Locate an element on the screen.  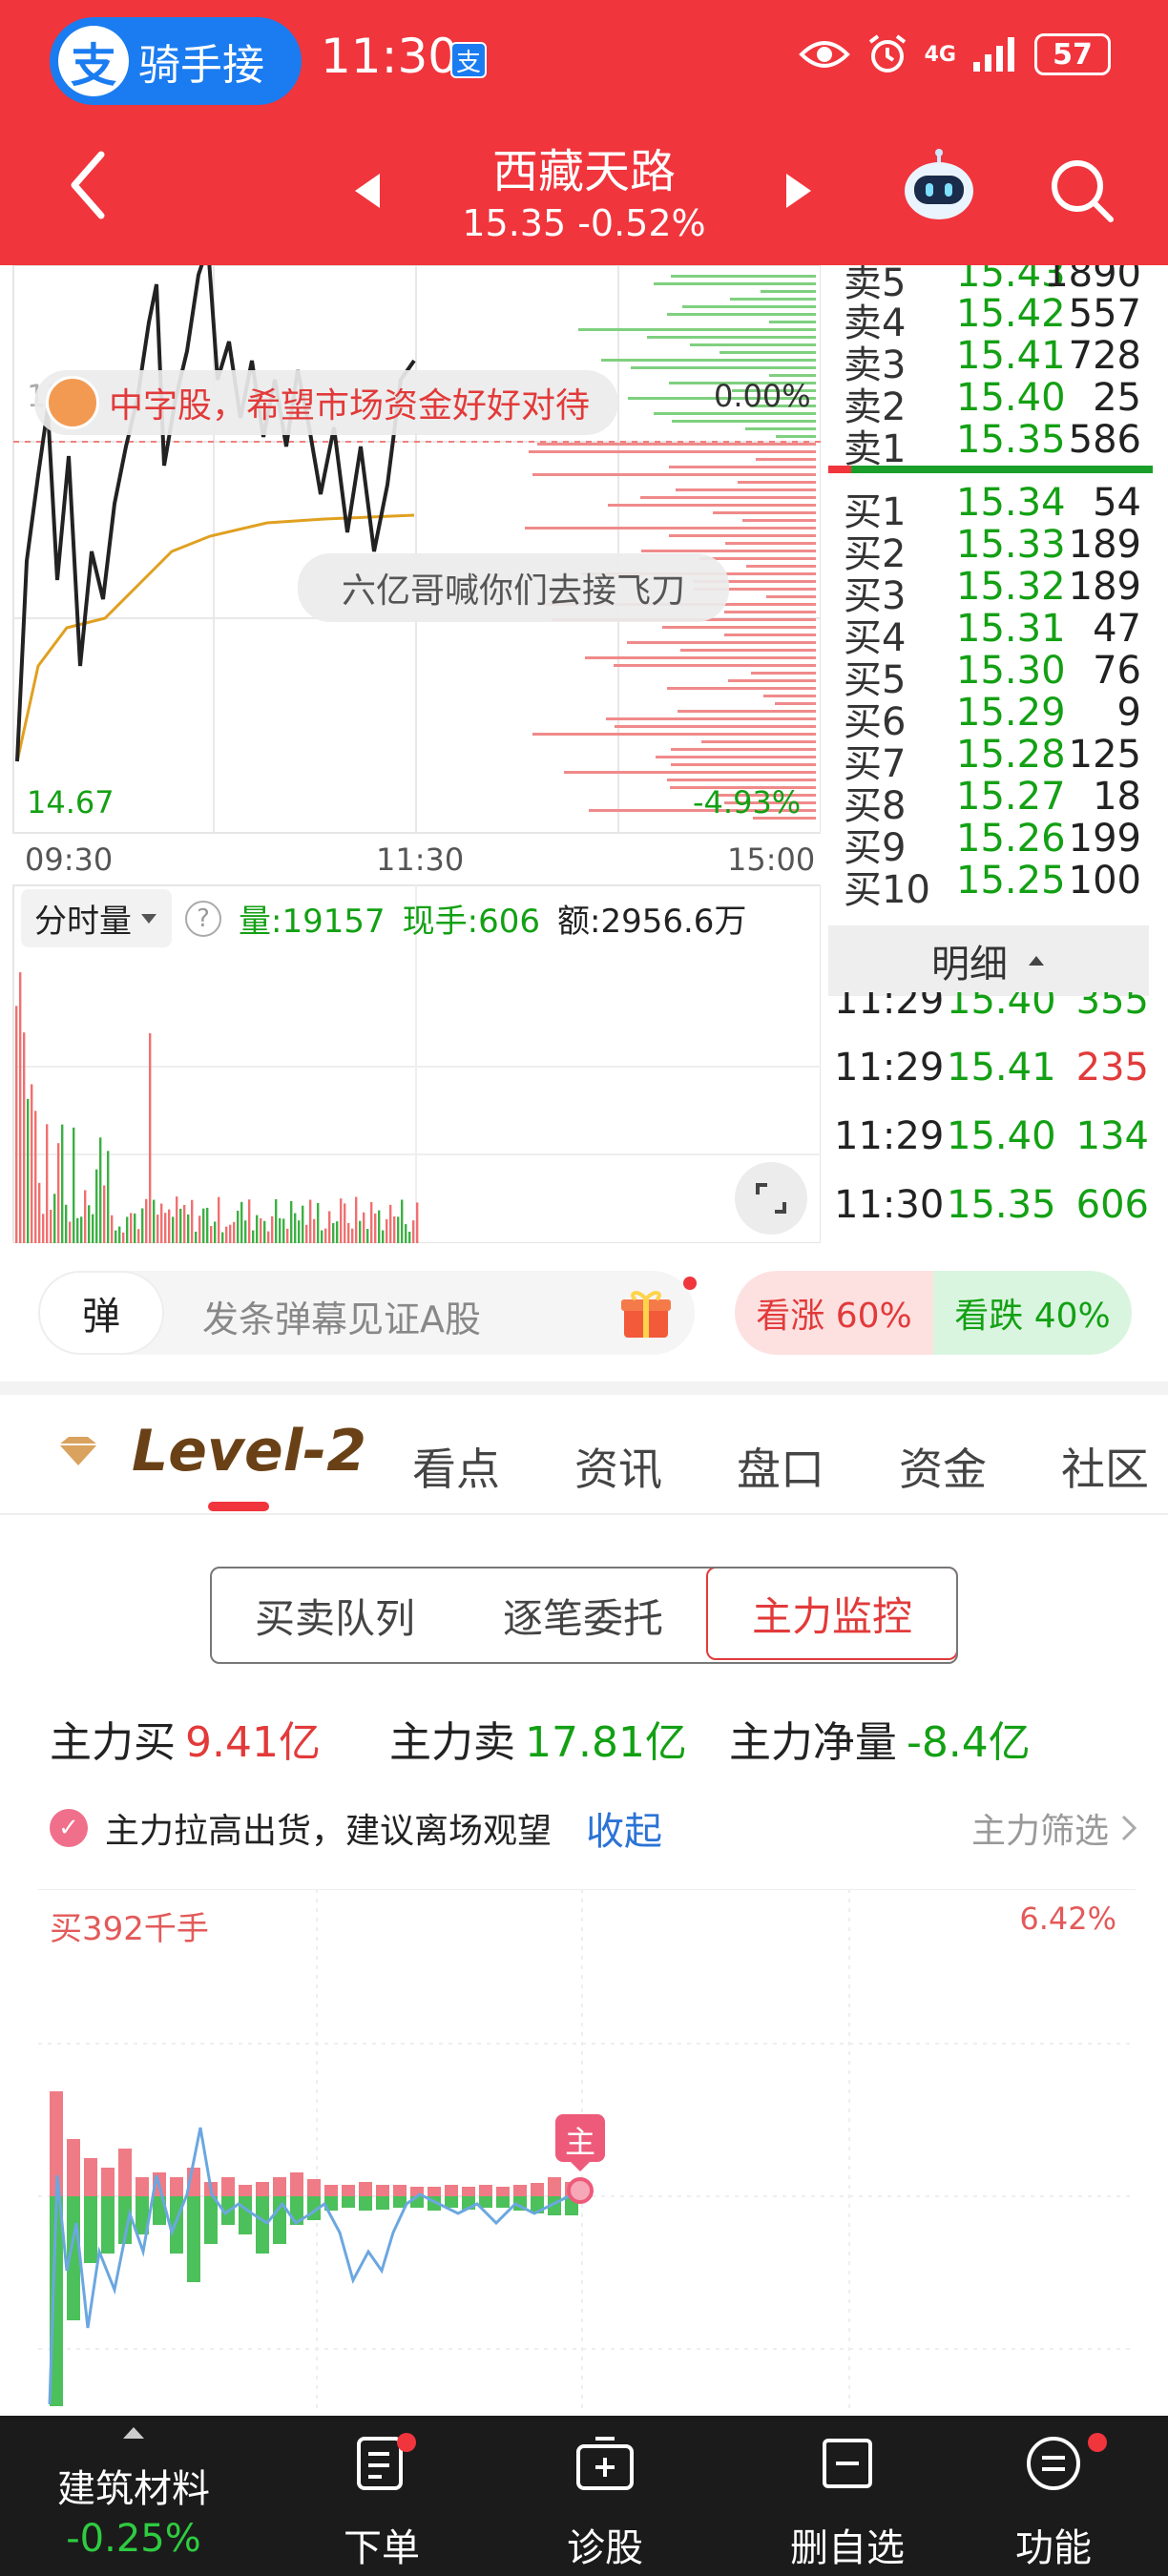
tab-funds: 资金 is located at coordinates (943, 1466).